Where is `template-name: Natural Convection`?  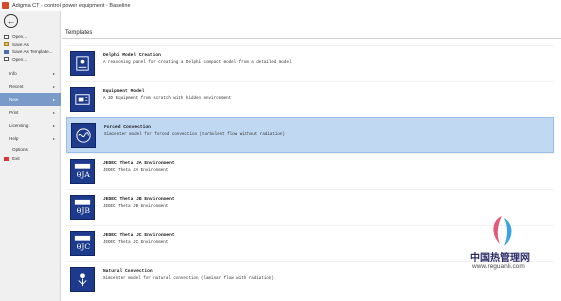
template-name: Natural Convection is located at coordinates (128, 271).